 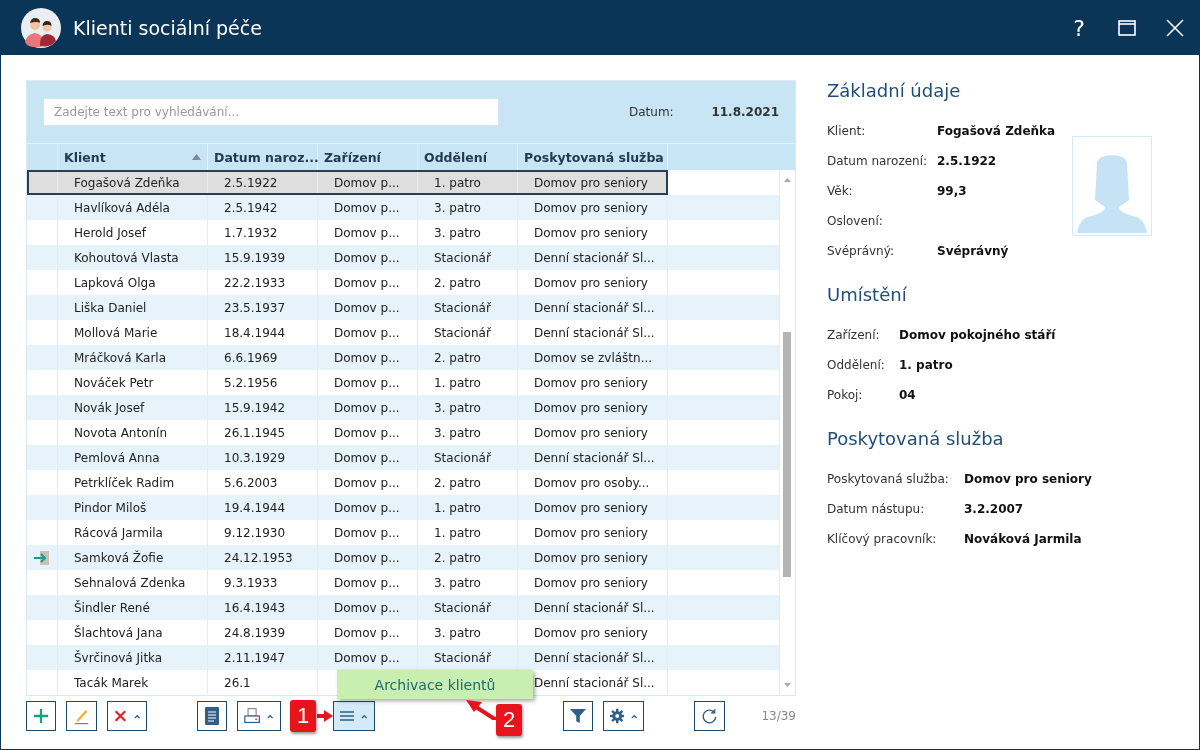 I want to click on menu-button, so click(x=353, y=716).